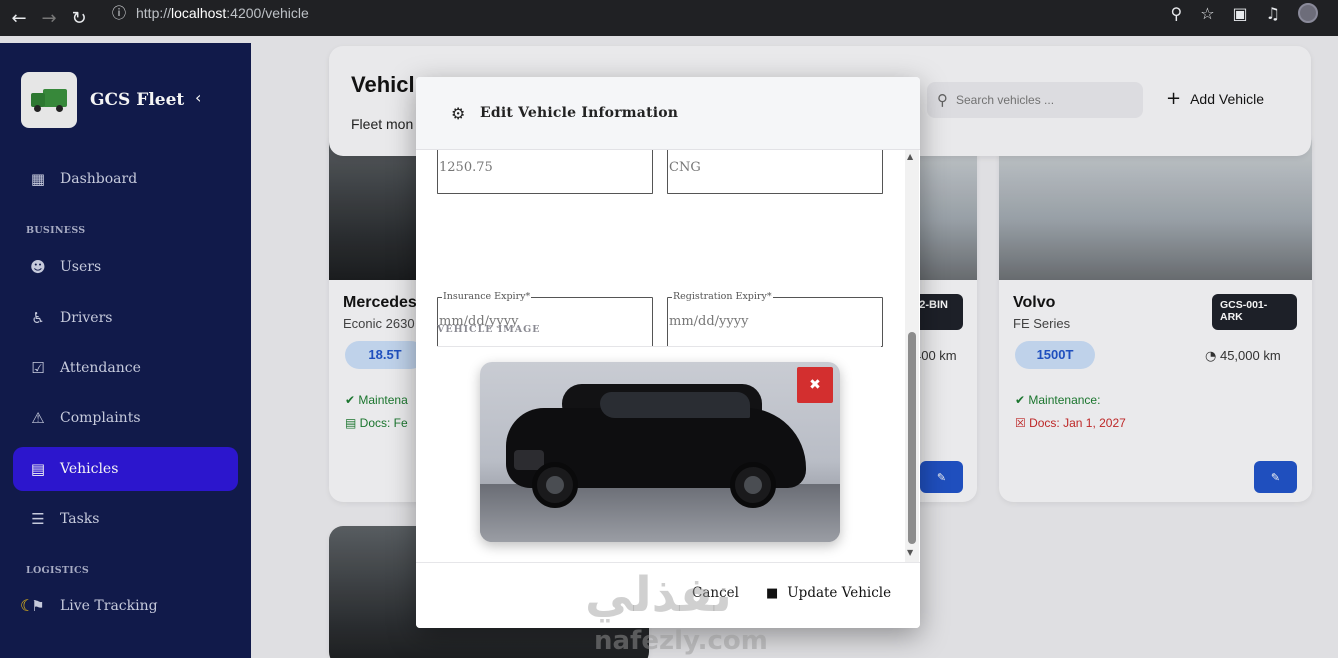 The image size is (1338, 658). Describe the element at coordinates (1308, 13) in the screenshot. I see `profile-avatar` at that location.